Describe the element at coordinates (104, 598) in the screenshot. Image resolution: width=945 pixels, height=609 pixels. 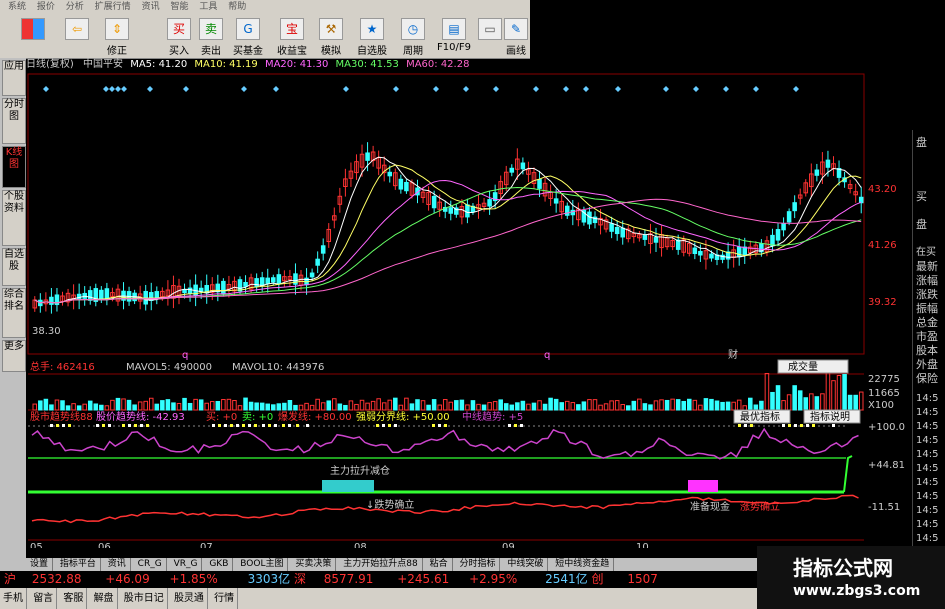
I see `status-review: 解盘` at that location.